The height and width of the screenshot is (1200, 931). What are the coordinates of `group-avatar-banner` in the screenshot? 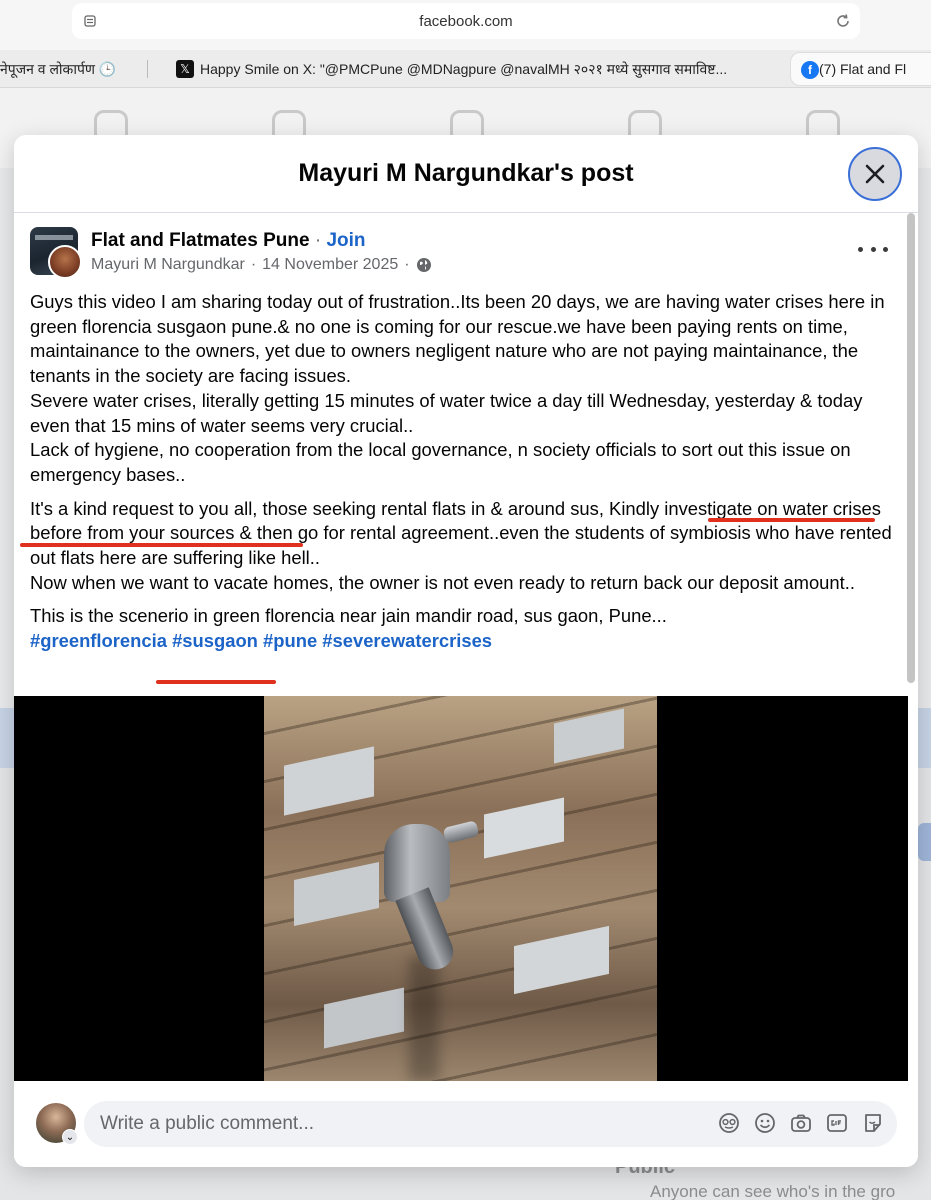 It's located at (54, 237).